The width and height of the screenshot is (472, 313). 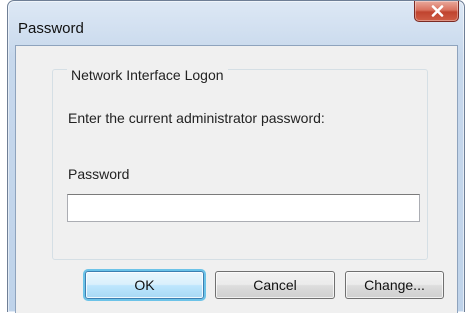 I want to click on password-label: Password, so click(x=99, y=174).